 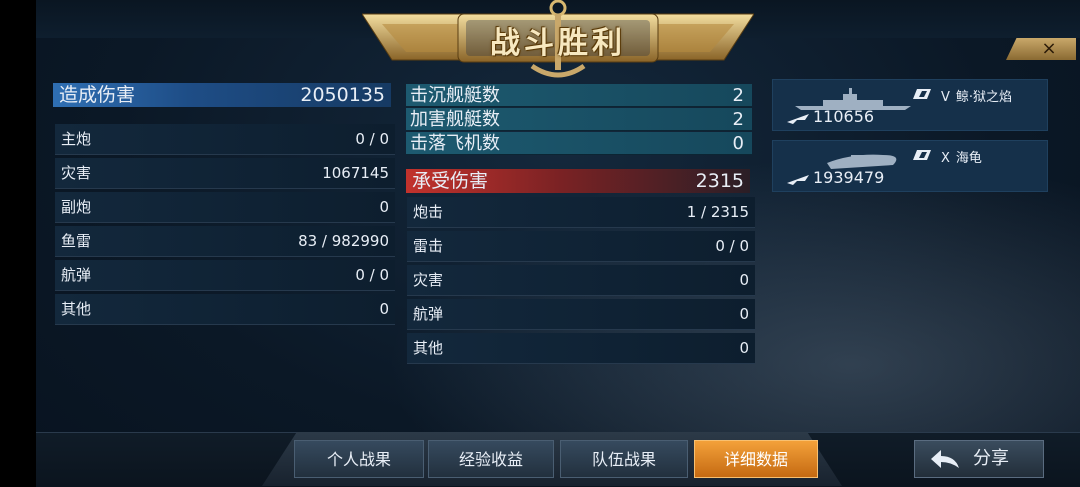 What do you see at coordinates (844, 116) in the screenshot?
I see `damage-value: 110656` at bounding box center [844, 116].